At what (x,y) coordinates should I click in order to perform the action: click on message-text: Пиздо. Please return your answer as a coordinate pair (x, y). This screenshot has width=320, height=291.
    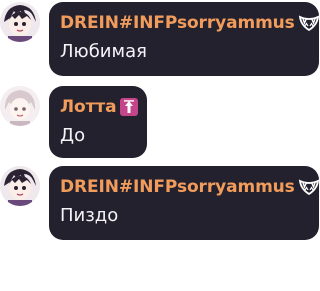
    Looking at the image, I should click on (89, 215).